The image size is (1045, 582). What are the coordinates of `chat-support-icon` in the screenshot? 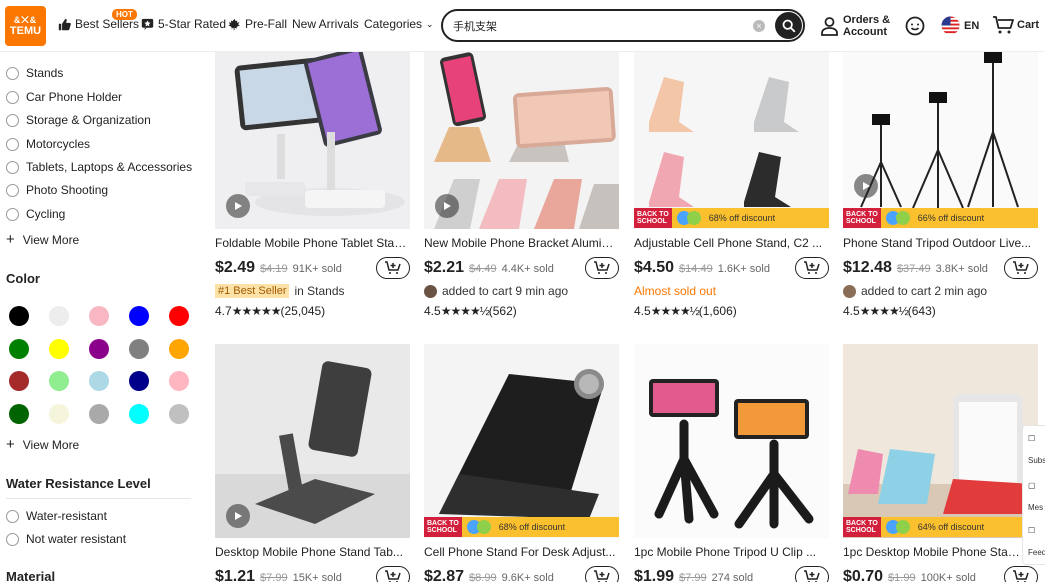 It's located at (915, 26).